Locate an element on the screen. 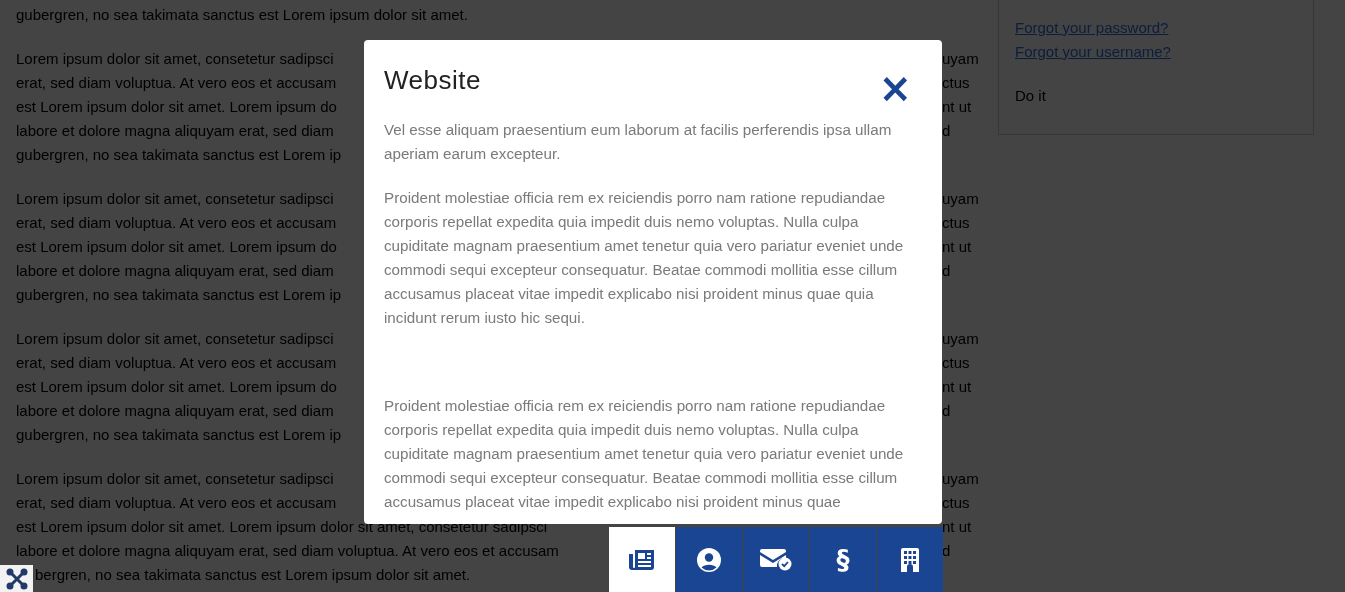 This screenshot has width=1345, height=592. submit-button: Do it is located at coordinates (1030, 96).